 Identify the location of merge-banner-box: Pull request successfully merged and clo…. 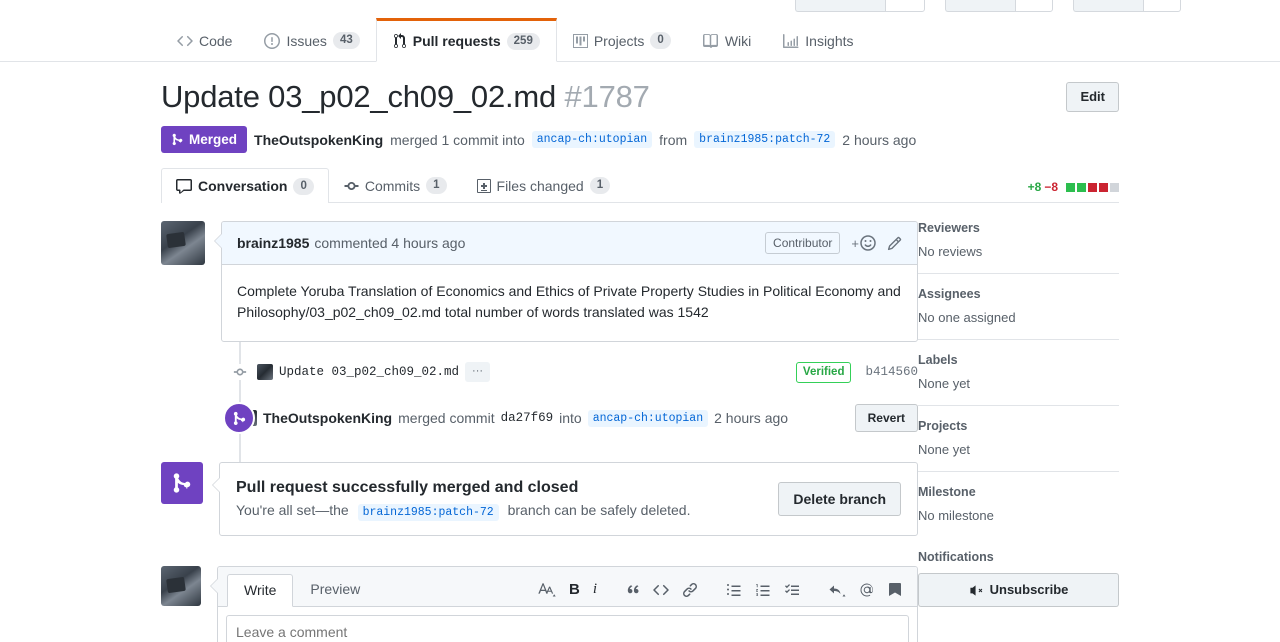
(565, 499).